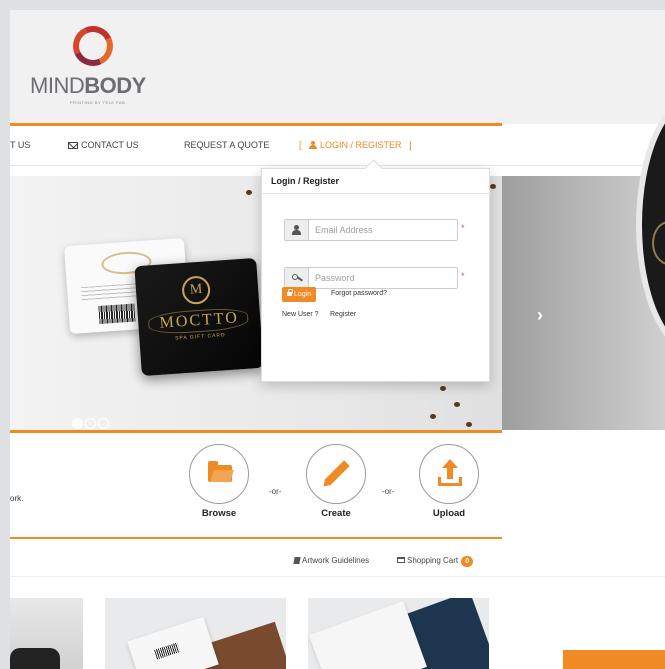 This screenshot has height=669, width=665. What do you see at coordinates (361, 145) in the screenshot?
I see `nav-login-label: LOGIN / REGISTER` at bounding box center [361, 145].